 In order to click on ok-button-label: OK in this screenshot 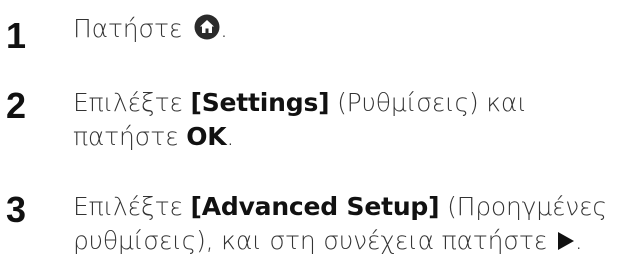, I will do `click(206, 136)`.